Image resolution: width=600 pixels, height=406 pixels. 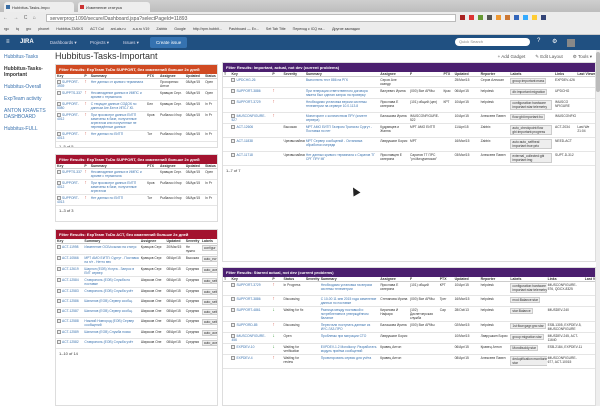 What do you see at coordinates (248, 310) in the screenshot?
I see `issue-key-link: SUPPORT-4861` at bounding box center [248, 310].